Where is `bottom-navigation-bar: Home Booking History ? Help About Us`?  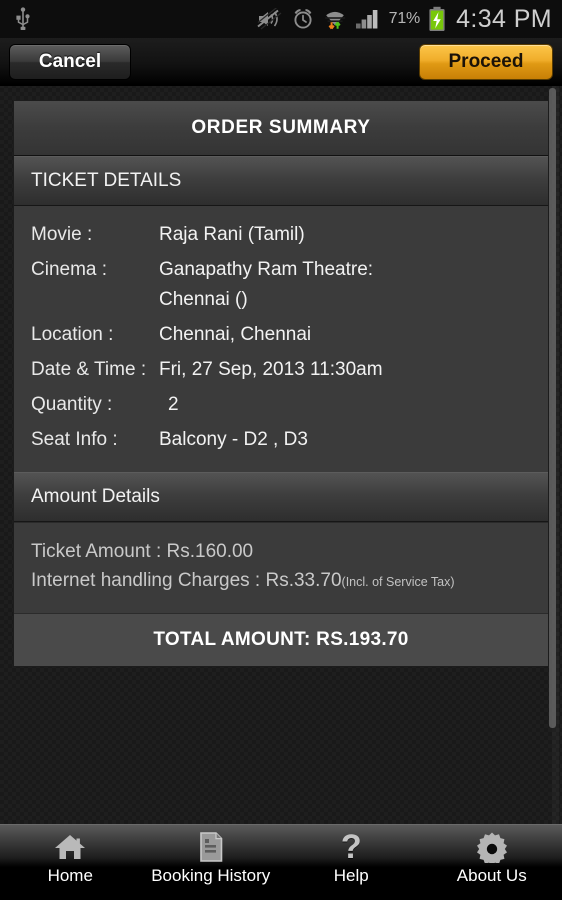 bottom-navigation-bar: Home Booking History ? Help About Us is located at coordinates (281, 862).